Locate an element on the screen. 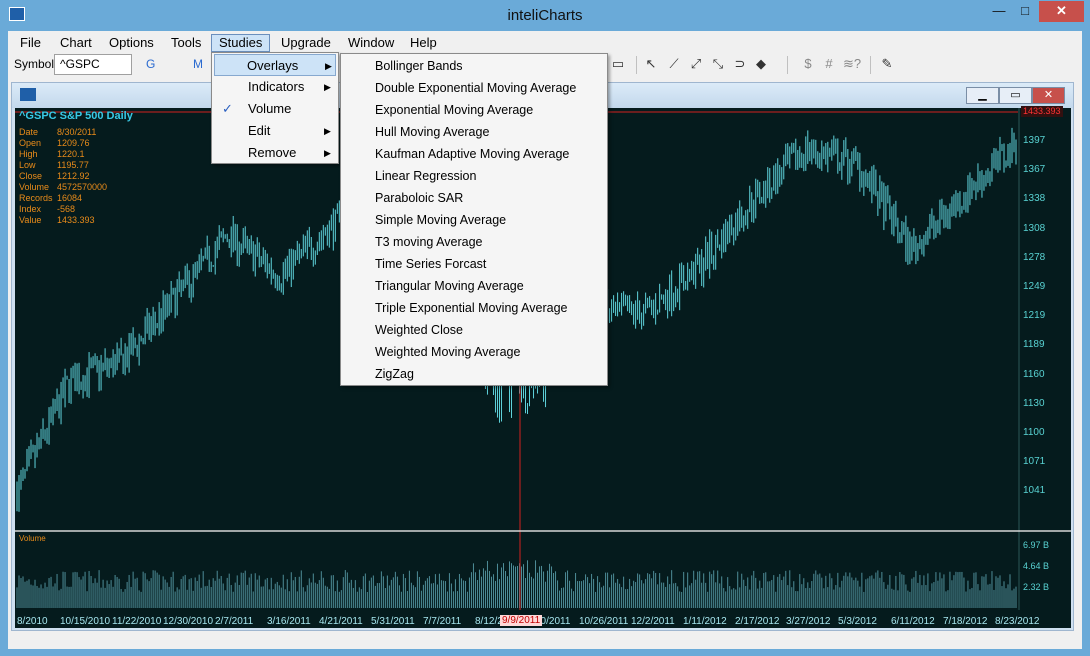  data-window-label: Index is located at coordinates (30, 209).